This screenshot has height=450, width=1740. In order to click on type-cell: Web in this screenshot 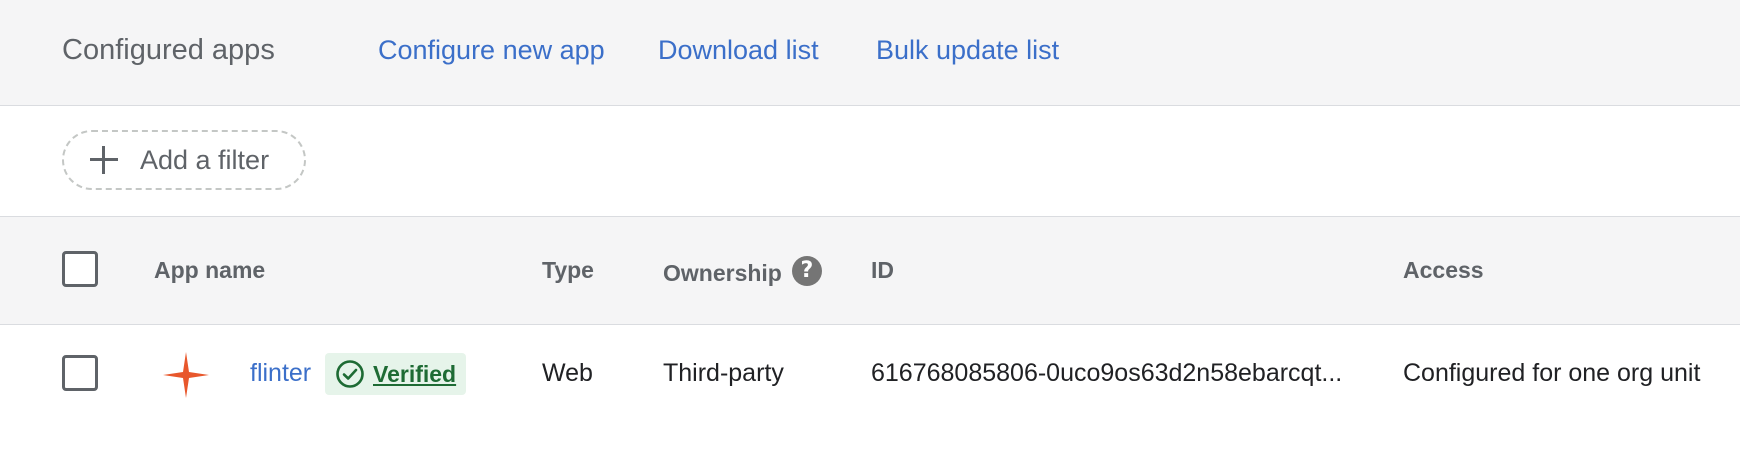, I will do `click(567, 373)`.